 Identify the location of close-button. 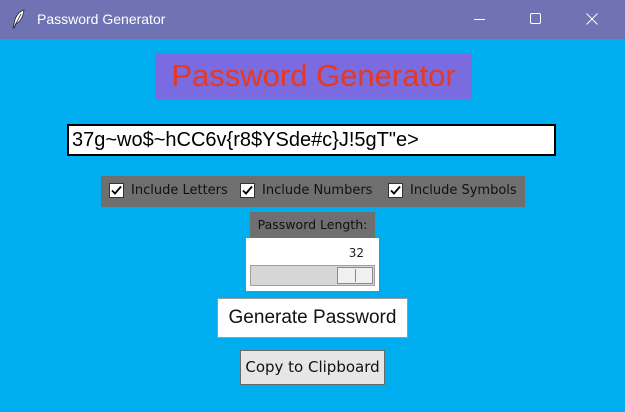
(593, 19).